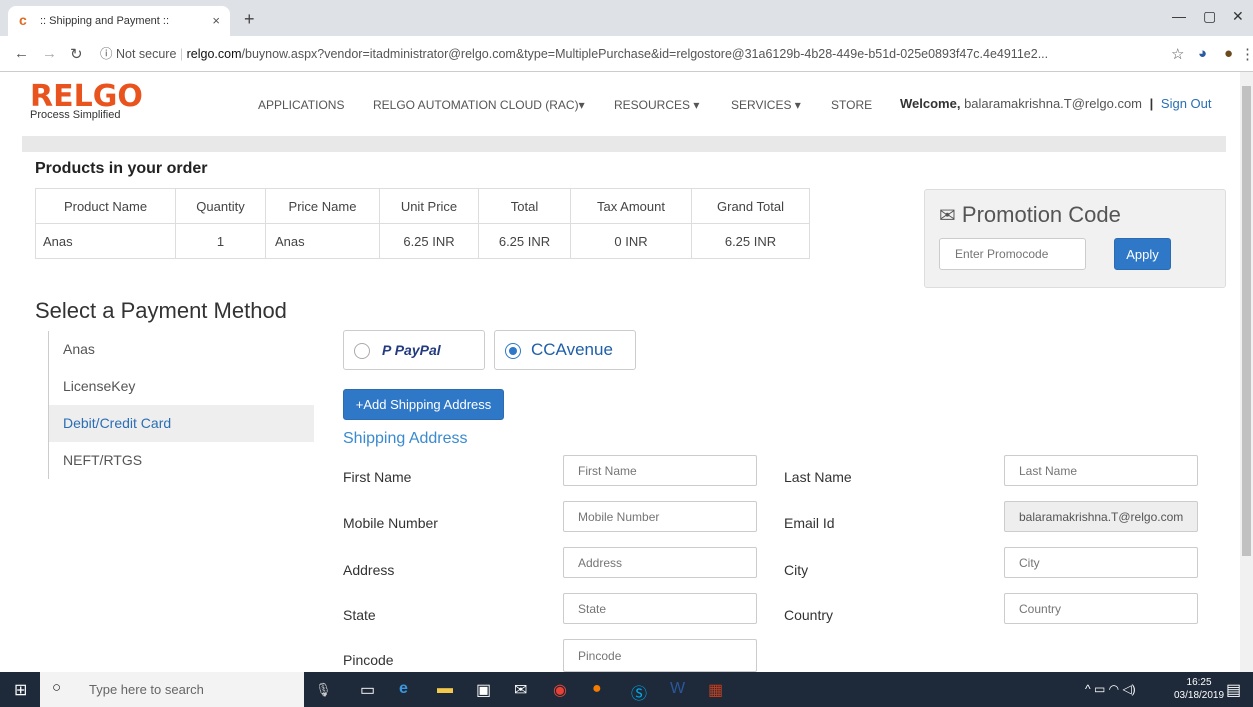 This screenshot has width=1253, height=707. Describe the element at coordinates (560, 690) in the screenshot. I see `chrome-icon: ◉` at that location.